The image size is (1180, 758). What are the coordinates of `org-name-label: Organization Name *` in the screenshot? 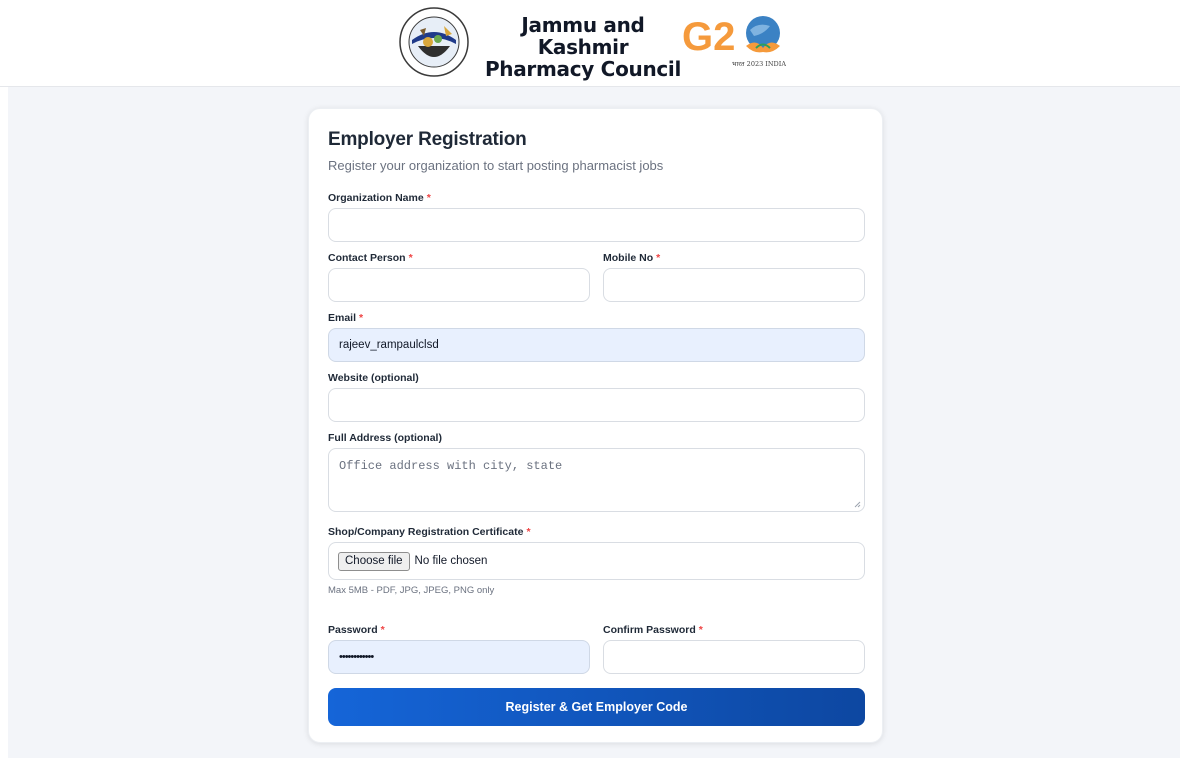 It's located at (379, 198).